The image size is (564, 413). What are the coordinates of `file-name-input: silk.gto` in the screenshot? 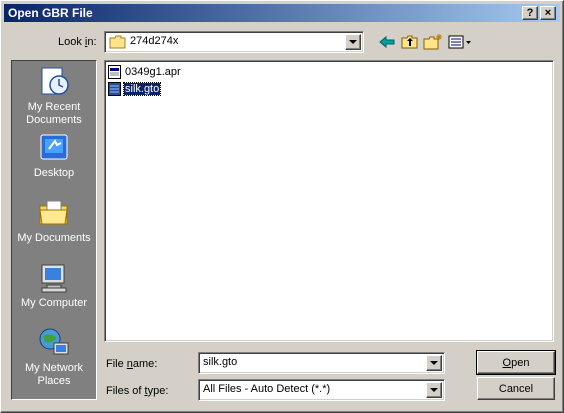 It's located at (220, 362).